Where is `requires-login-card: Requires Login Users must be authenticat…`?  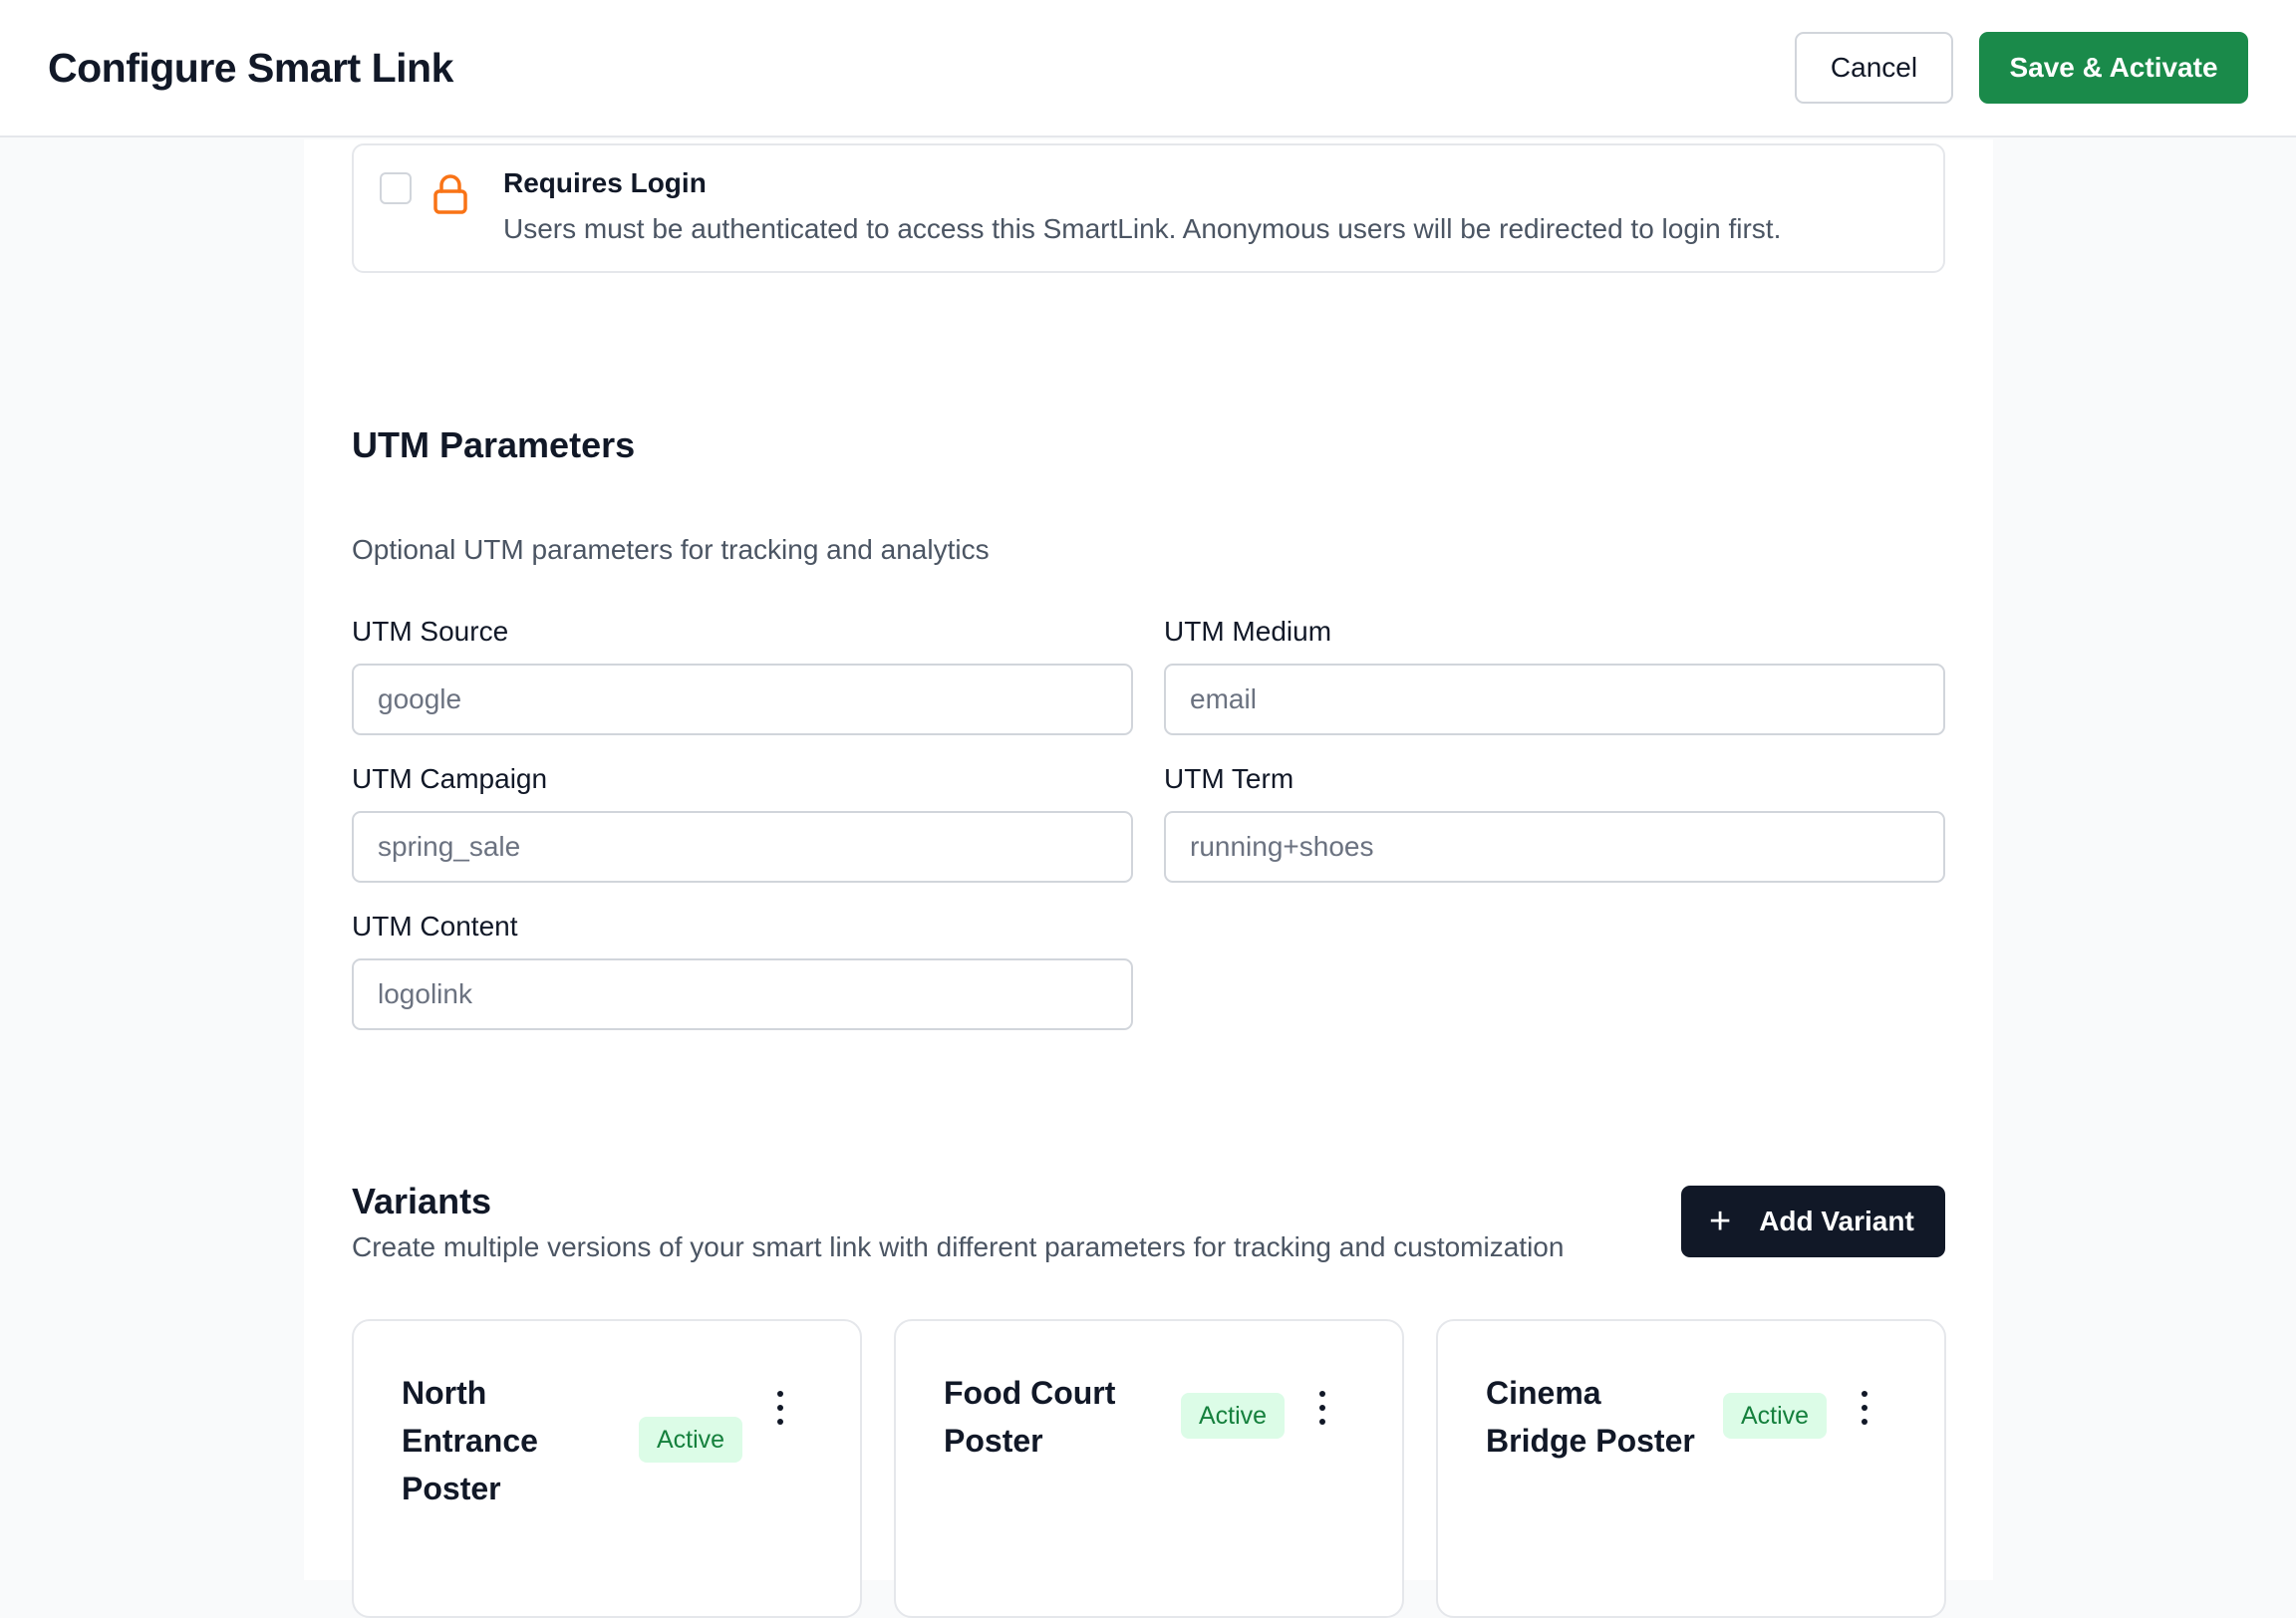
requires-login-card: Requires Login Users must be authenticat… is located at coordinates (1148, 208).